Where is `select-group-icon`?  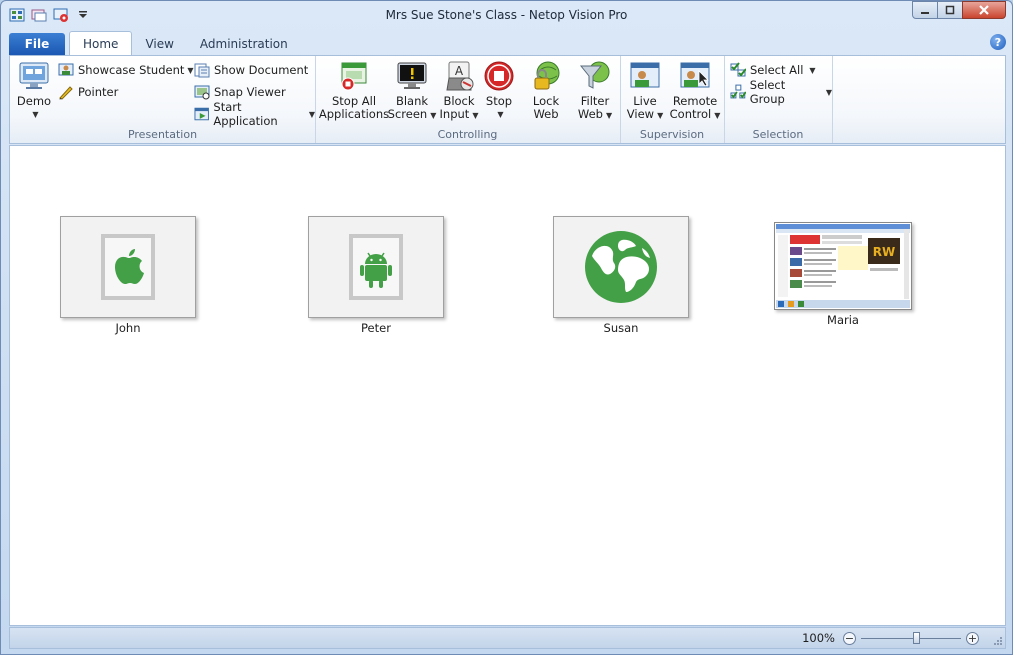
select-group-icon is located at coordinates (738, 91).